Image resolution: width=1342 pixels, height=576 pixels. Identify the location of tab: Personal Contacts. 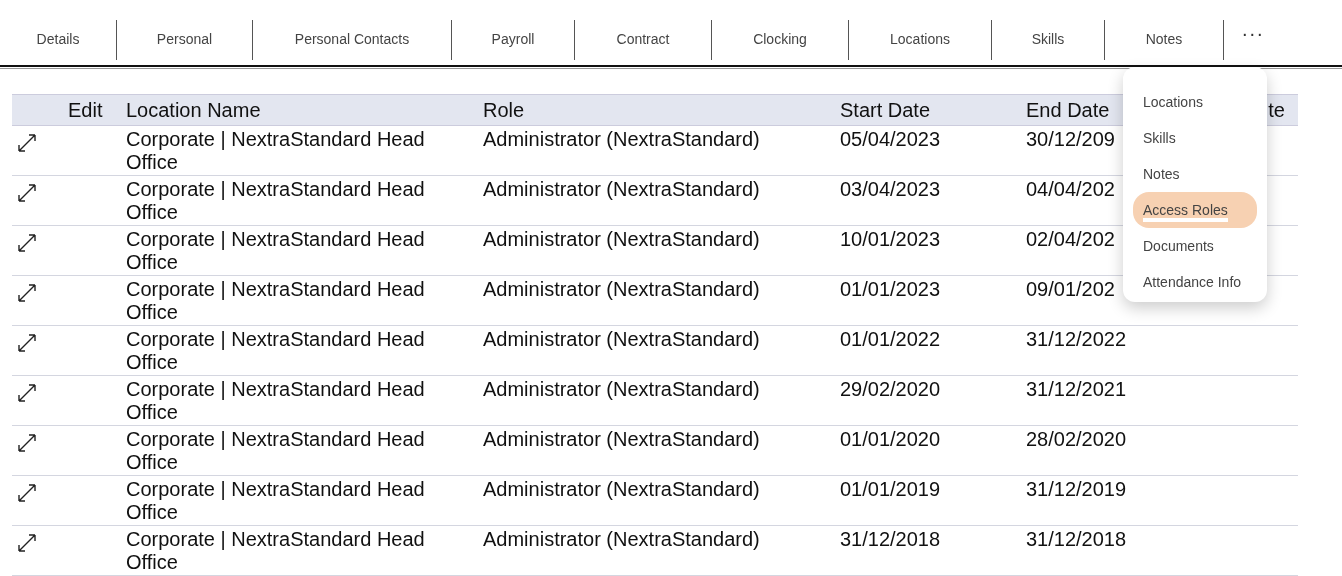
(352, 30).